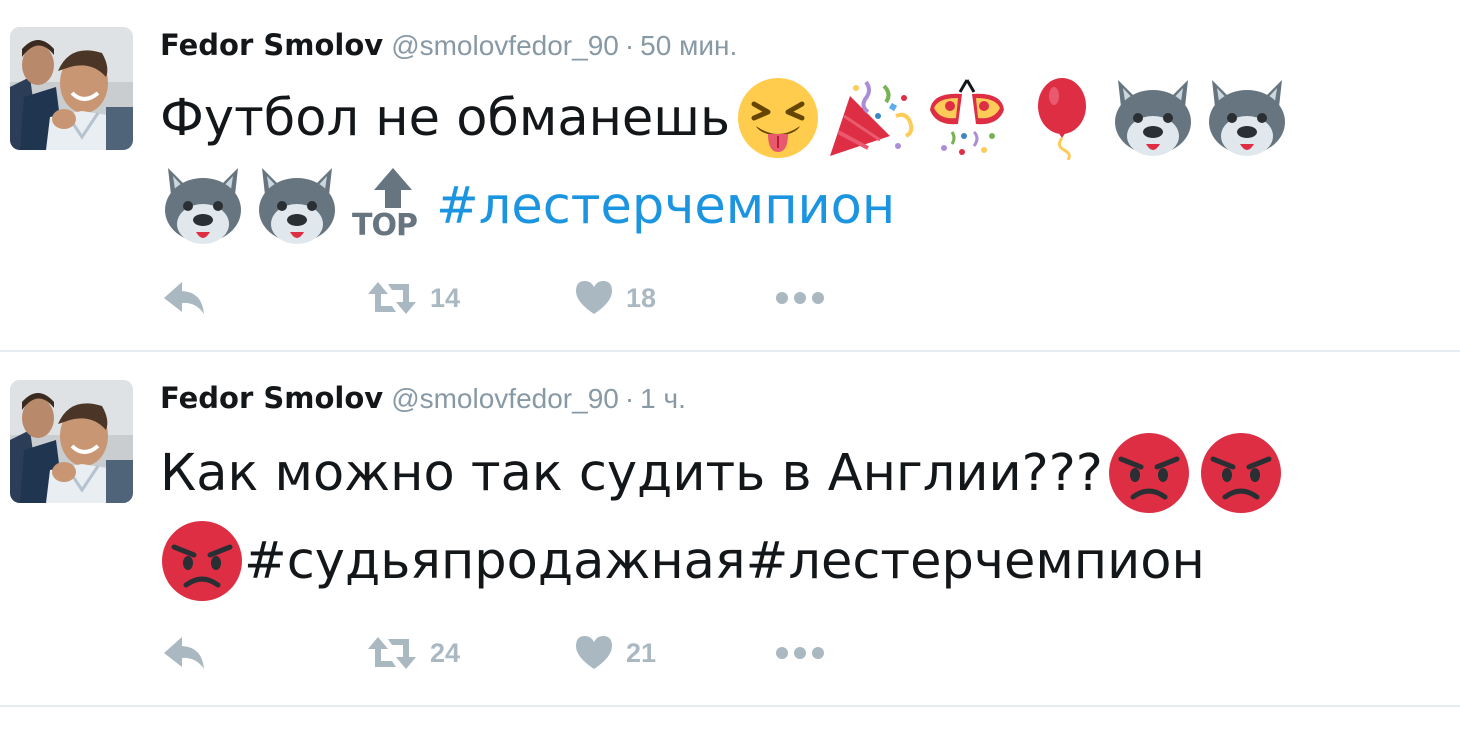 Image resolution: width=1460 pixels, height=731 pixels. What do you see at coordinates (510, 298) in the screenshot?
I see `tweet-actions: 14 18` at bounding box center [510, 298].